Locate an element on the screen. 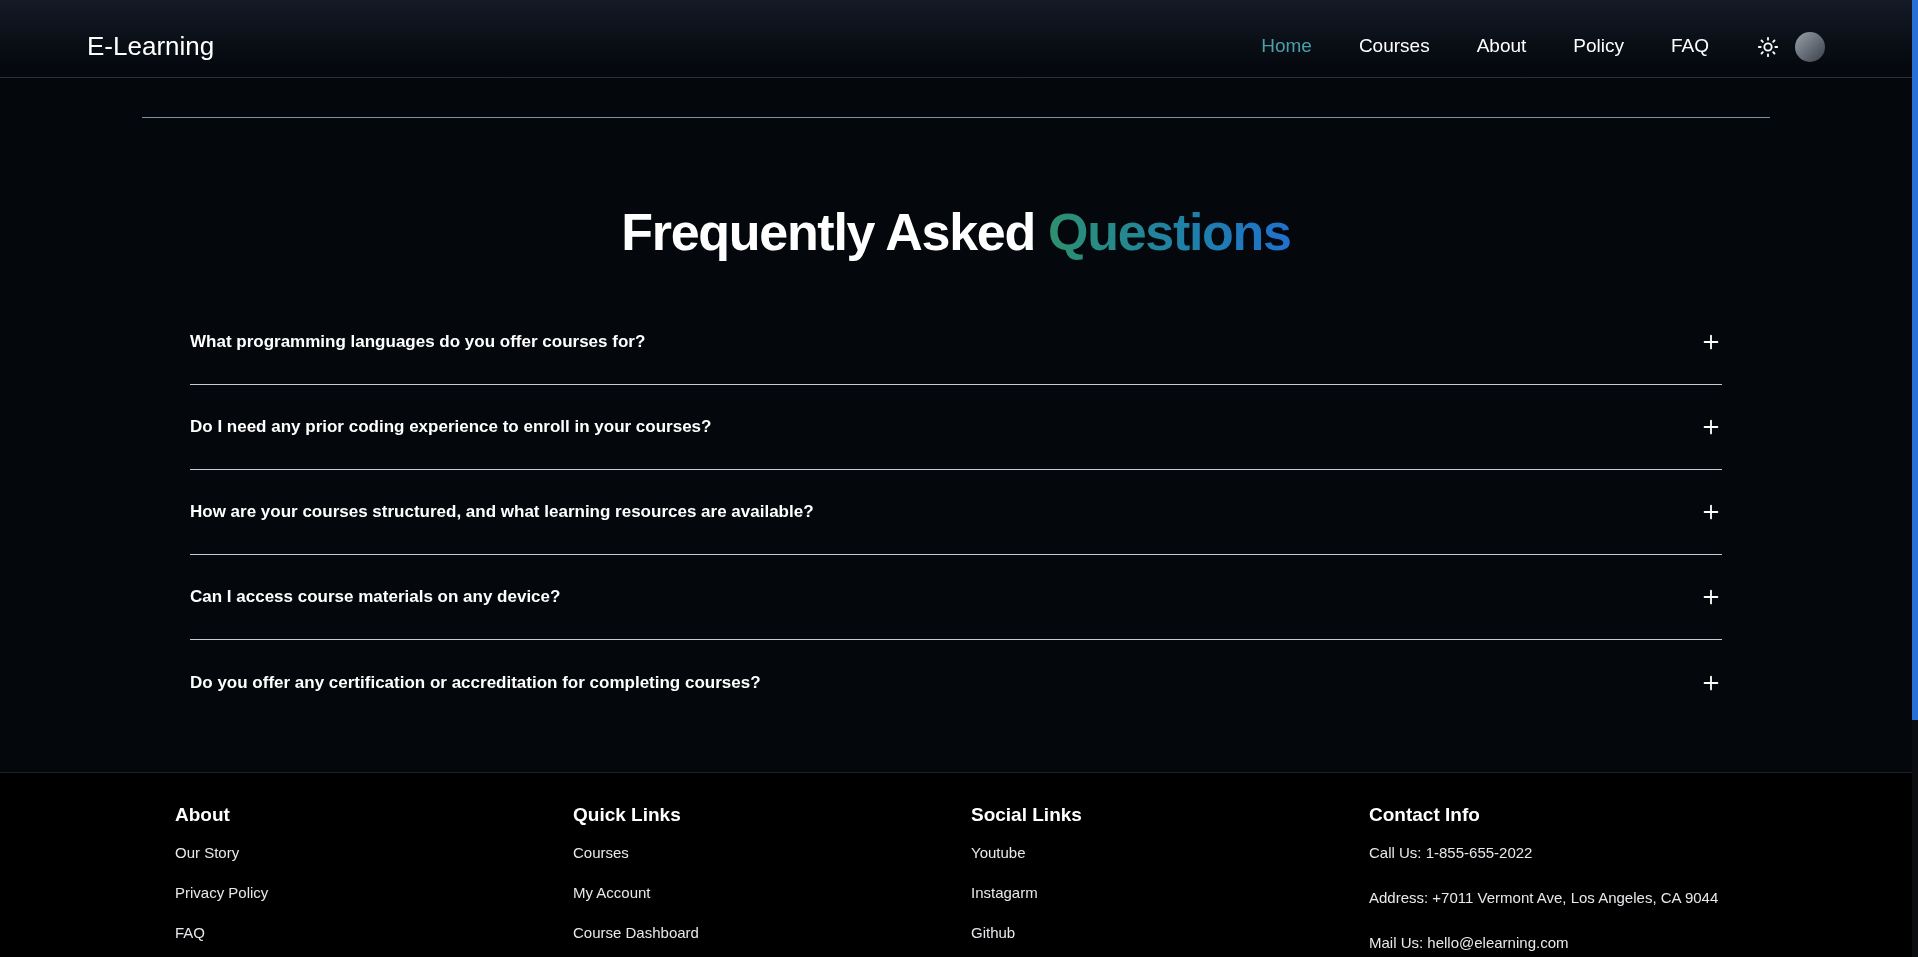 This screenshot has height=957, width=1918. nav-link: About is located at coordinates (1501, 46).